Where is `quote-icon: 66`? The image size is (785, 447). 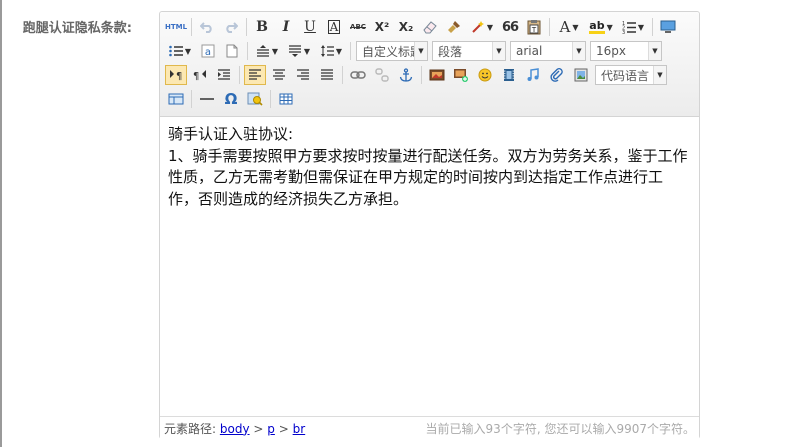 quote-icon: 66 is located at coordinates (510, 27).